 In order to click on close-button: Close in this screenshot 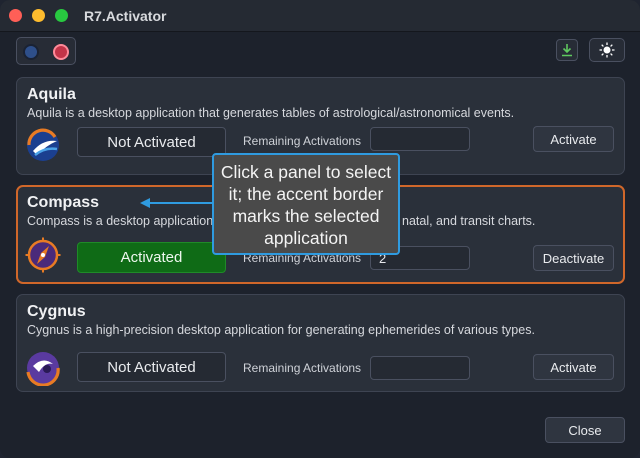, I will do `click(585, 430)`.